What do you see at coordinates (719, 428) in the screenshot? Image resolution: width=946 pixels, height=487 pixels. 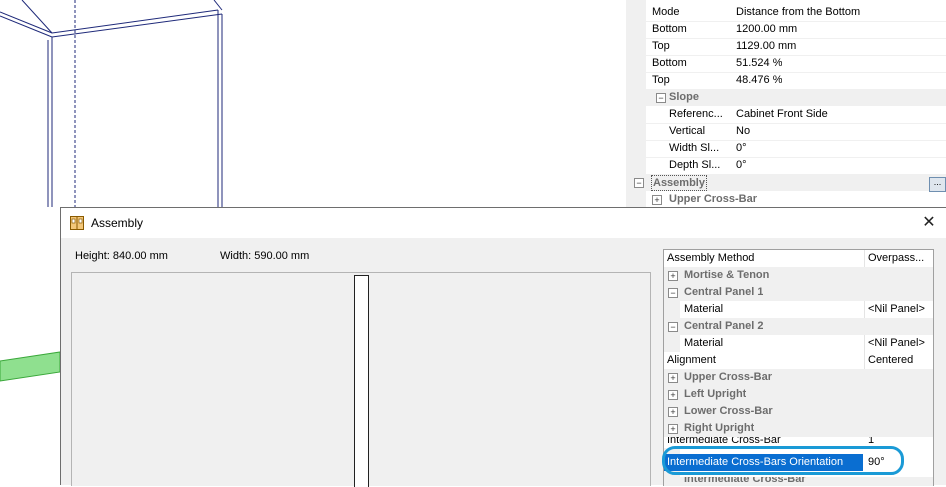 I see `category-label: Right Upright` at bounding box center [719, 428].